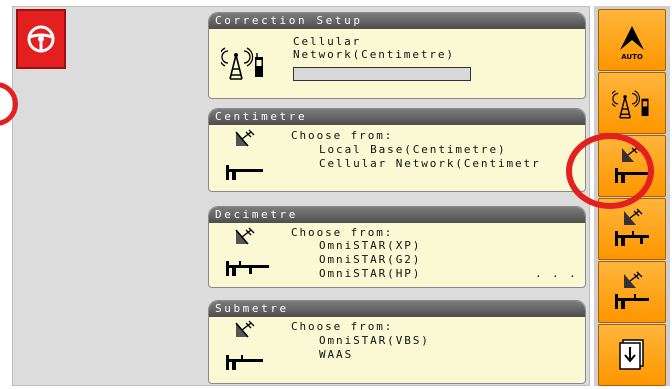 The image size is (672, 389). What do you see at coordinates (327, 41) in the screenshot?
I see `correction-line1: Cellular` at bounding box center [327, 41].